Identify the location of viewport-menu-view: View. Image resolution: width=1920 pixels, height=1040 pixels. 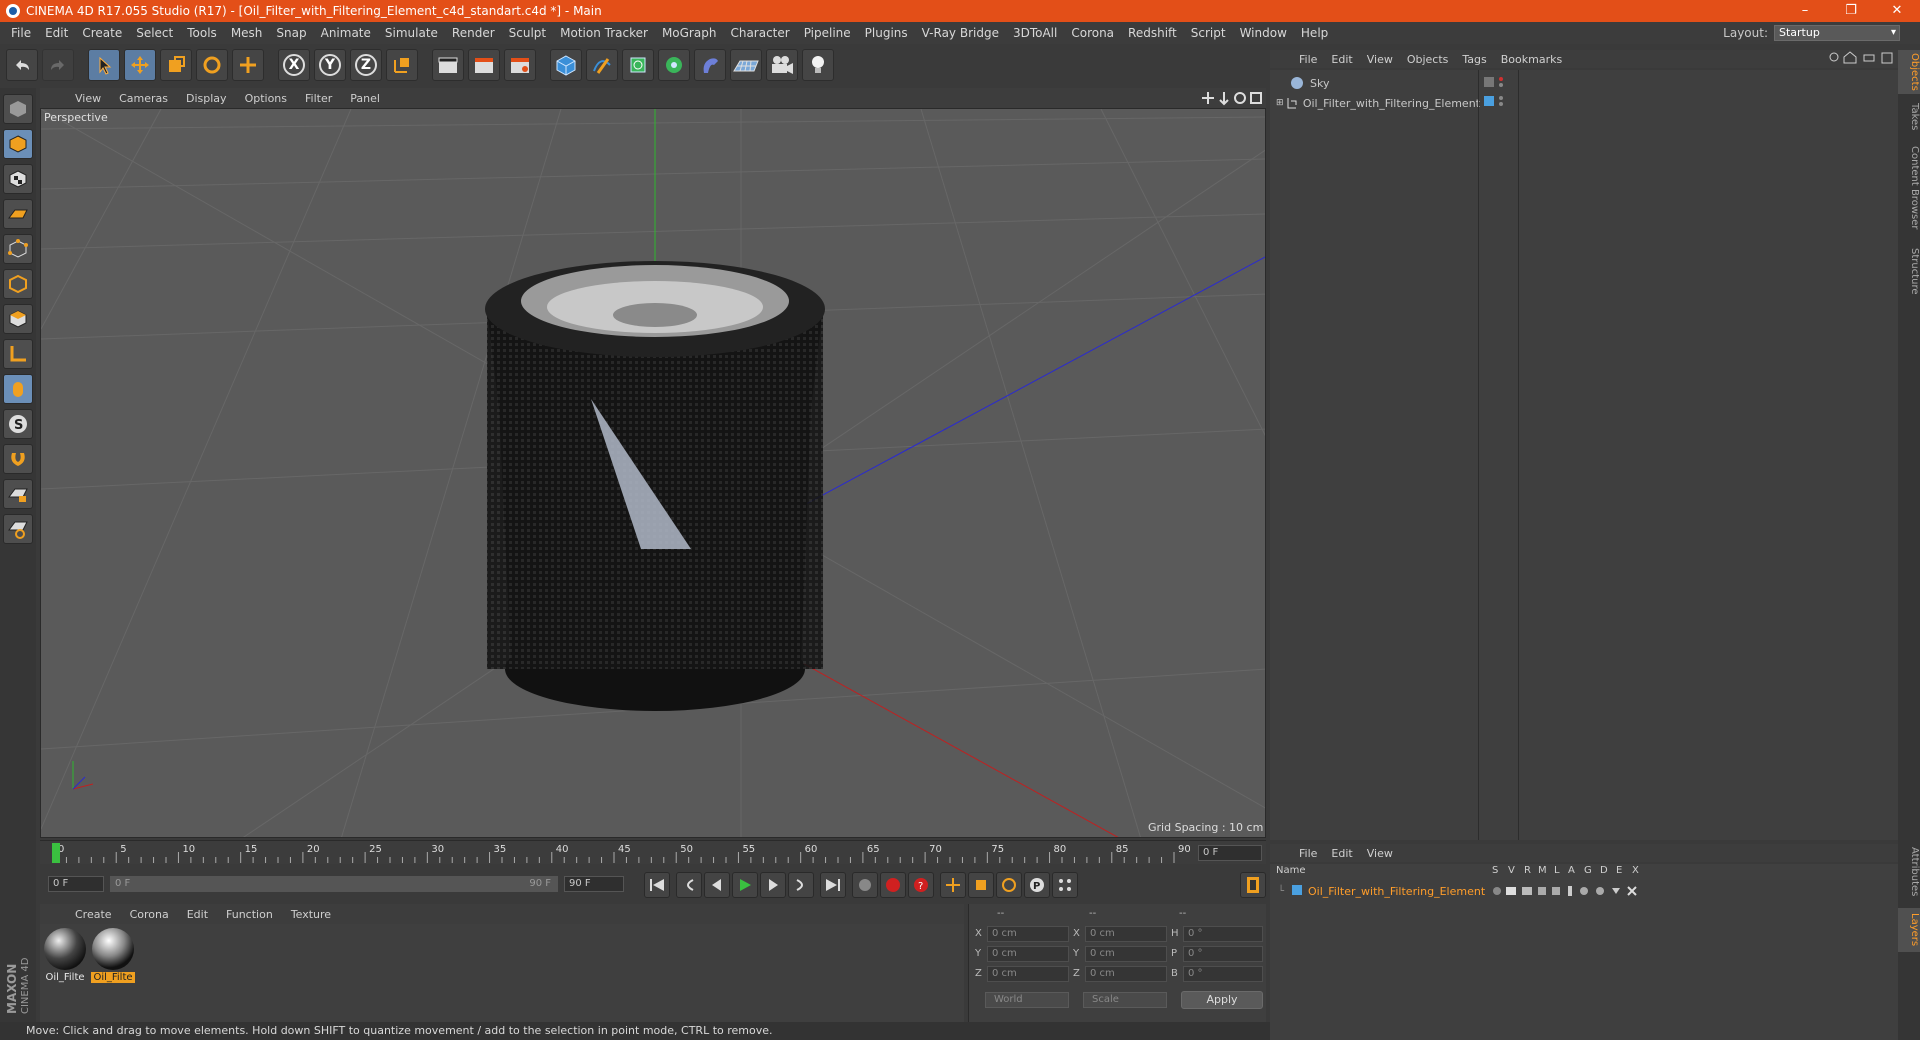
(88, 98).